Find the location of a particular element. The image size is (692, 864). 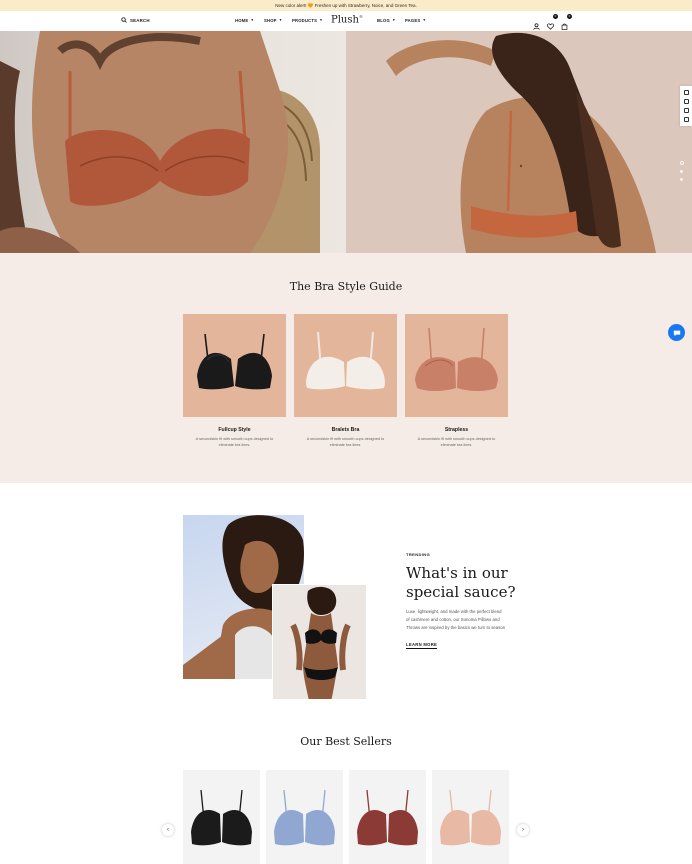

model-black-set-image is located at coordinates (320, 642).